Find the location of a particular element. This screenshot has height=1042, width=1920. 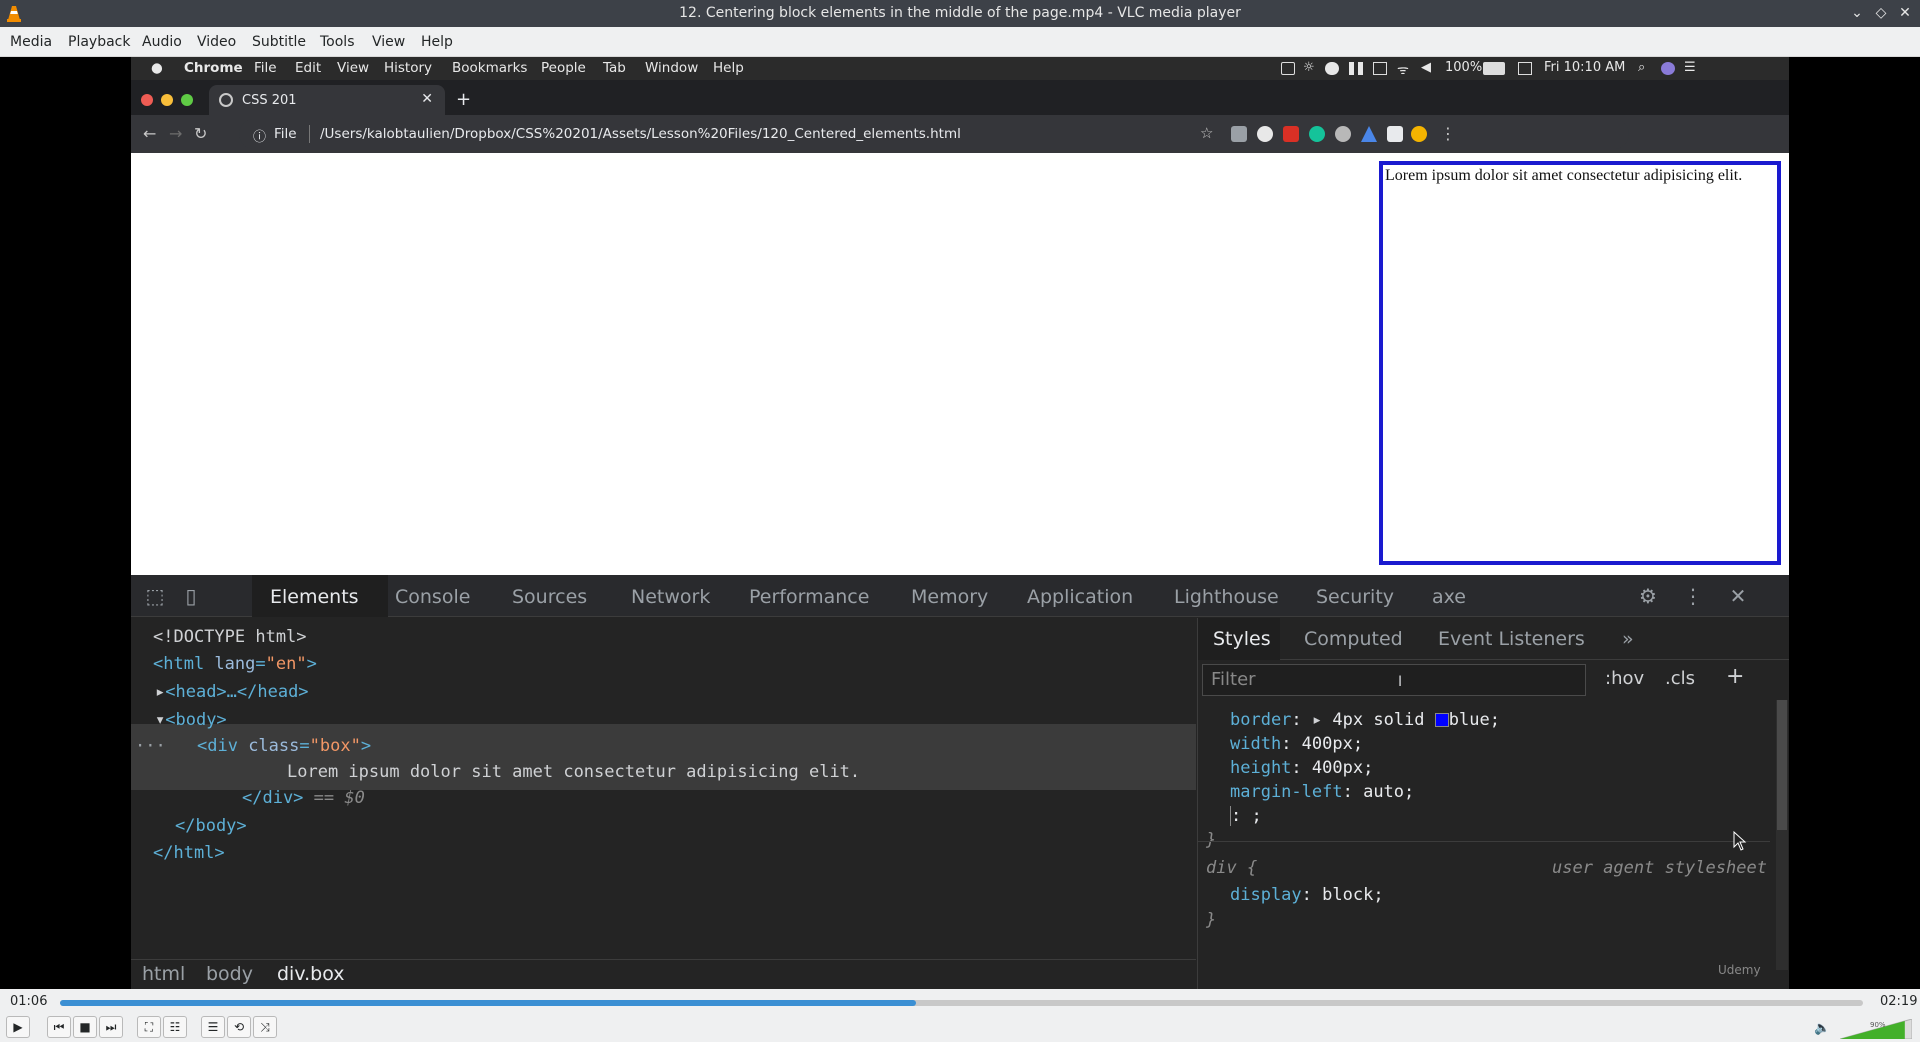

dom-div-close: </div> == $0 is located at coordinates (303, 798).